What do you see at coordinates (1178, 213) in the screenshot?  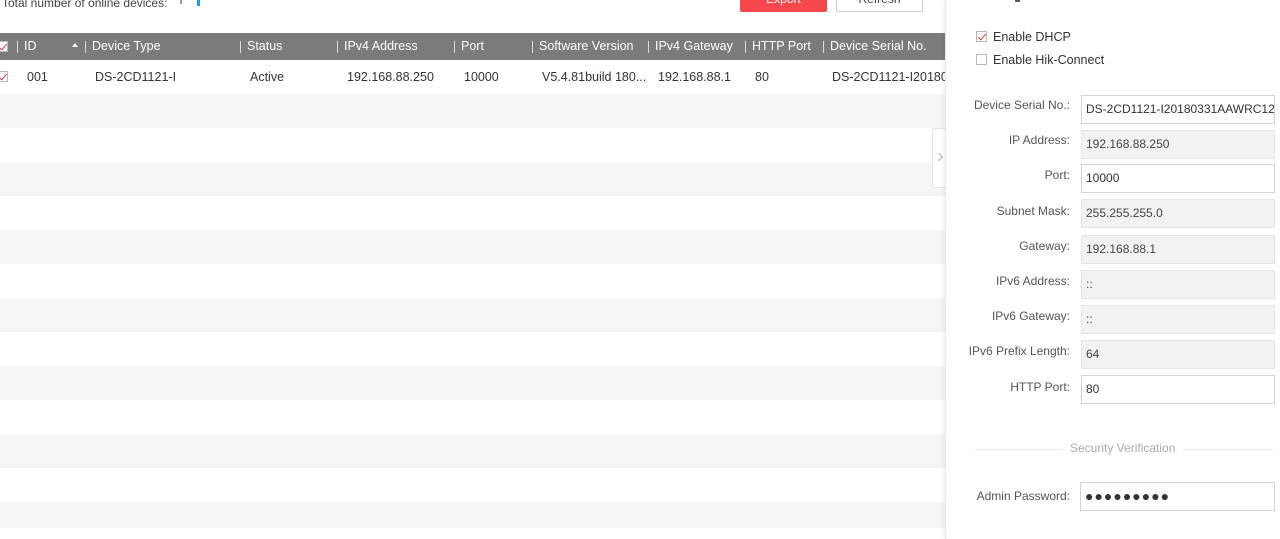 I see `subnet-mask-field: 255.255.255.0` at bounding box center [1178, 213].